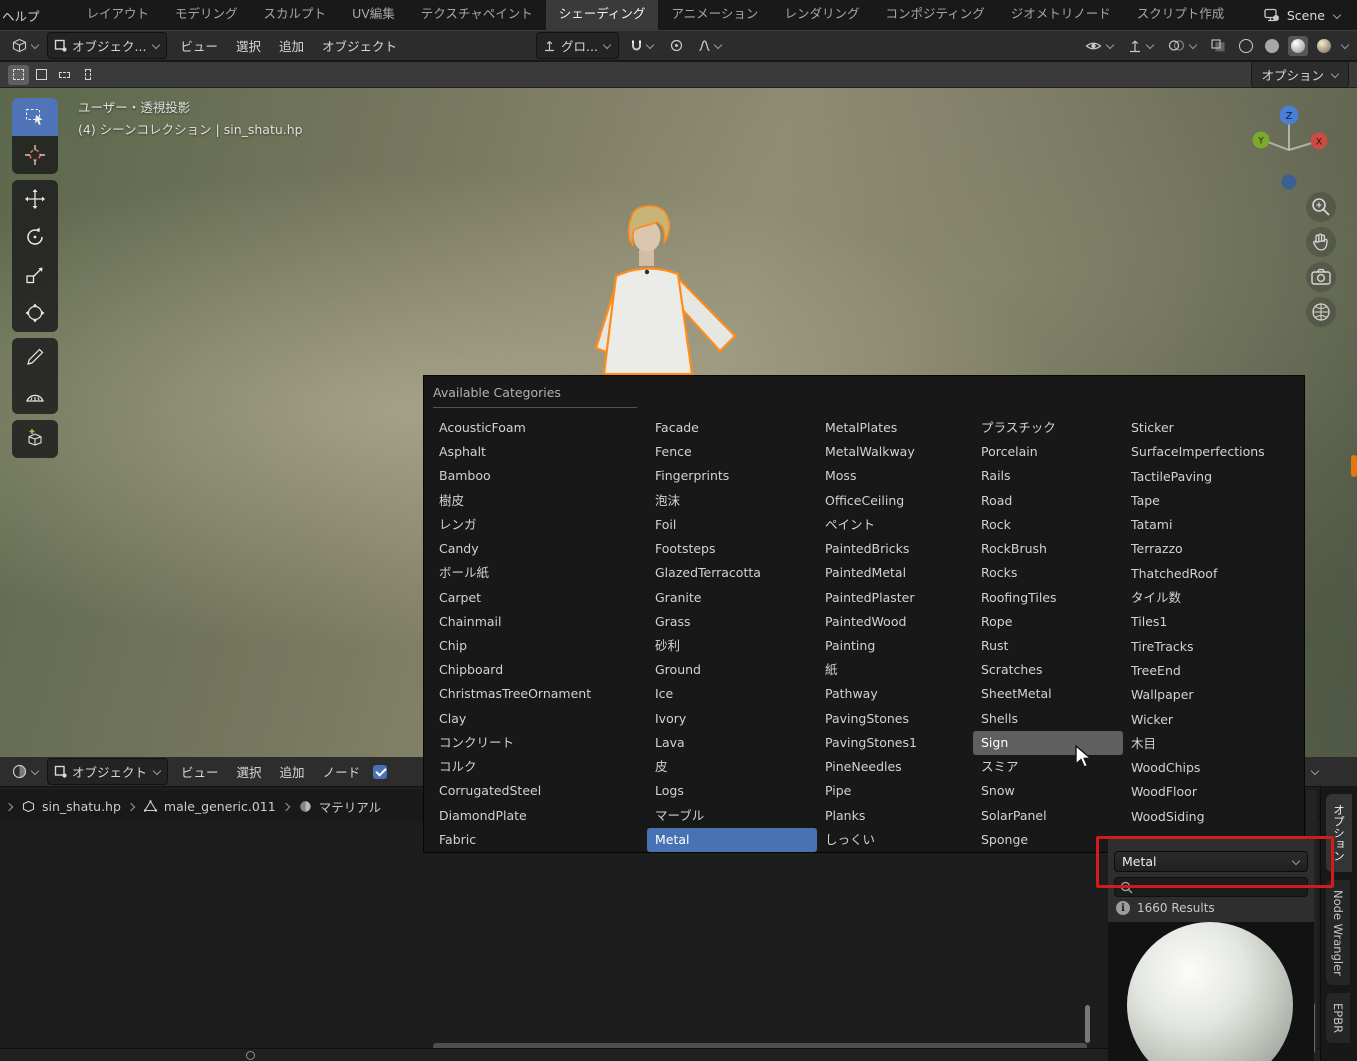 The width and height of the screenshot is (1357, 1061). I want to click on select-mode-subtract-button, so click(64, 75).